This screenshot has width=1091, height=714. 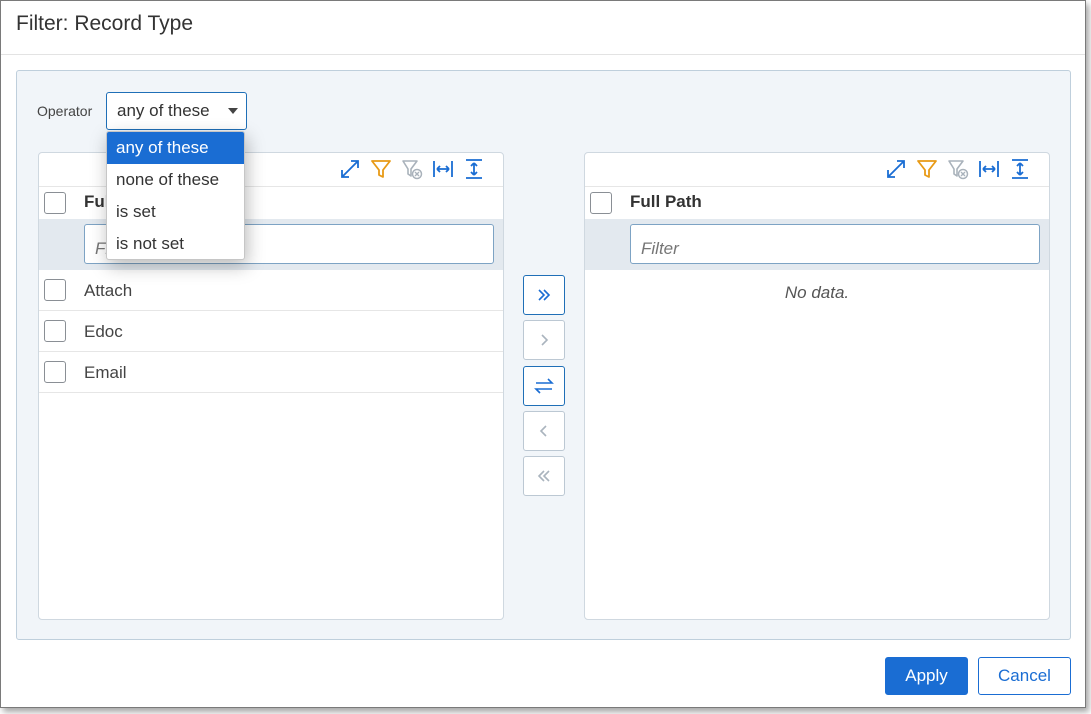 I want to click on right-toolbar, so click(x=957, y=169).